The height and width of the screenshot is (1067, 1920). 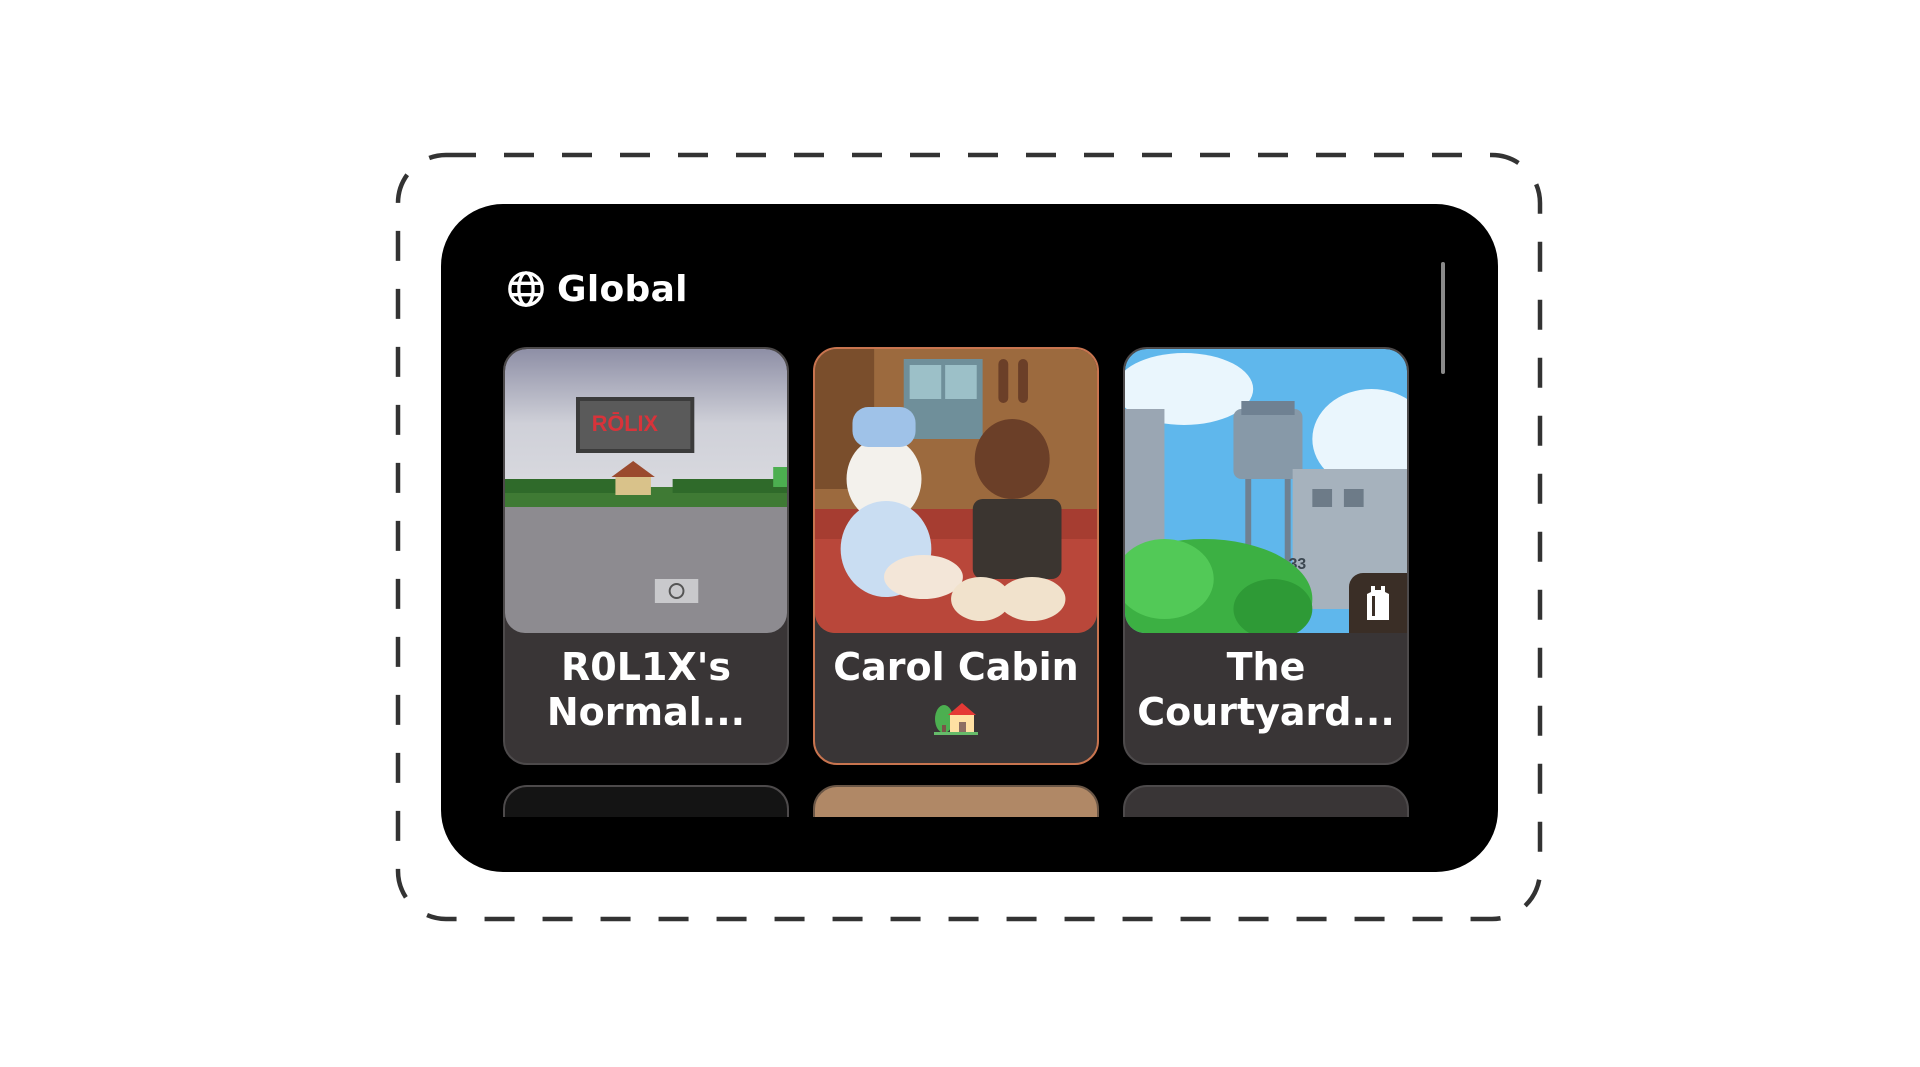 What do you see at coordinates (625, 423) in the screenshot?
I see `svg-text: RŌLIX` at bounding box center [625, 423].